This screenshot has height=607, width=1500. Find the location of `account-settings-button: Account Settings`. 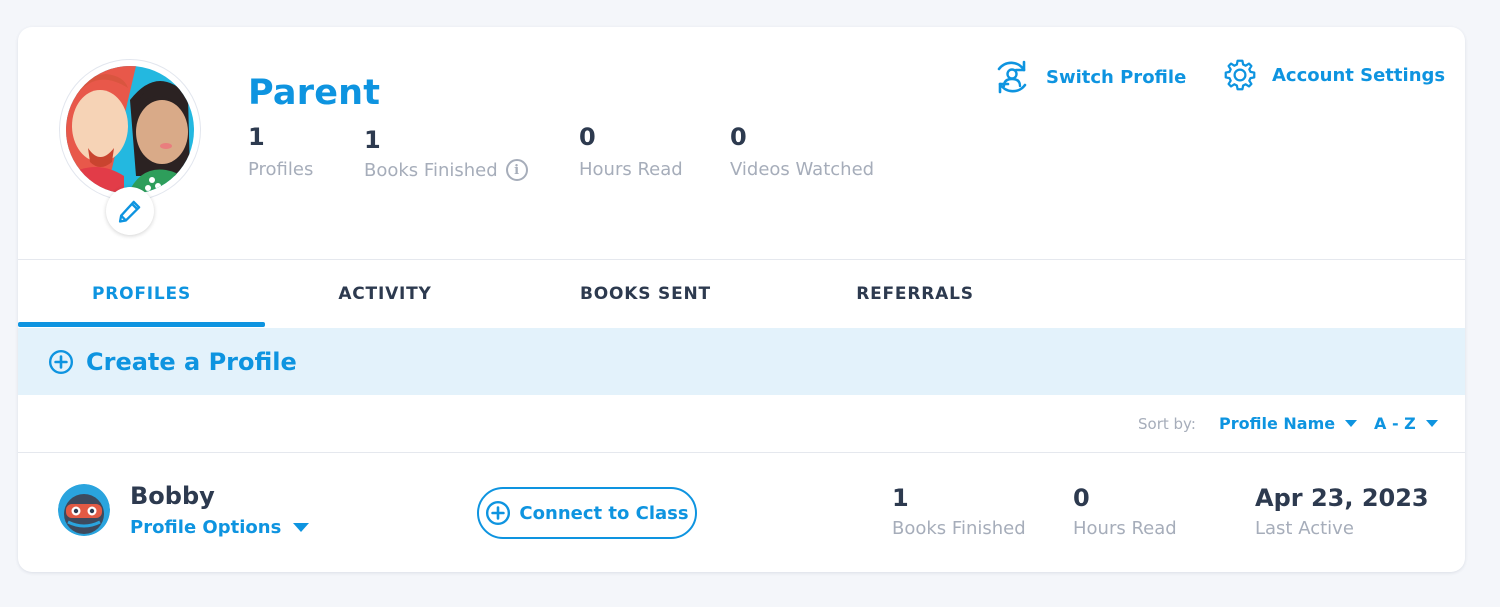

account-settings-button: Account Settings is located at coordinates (1333, 75).